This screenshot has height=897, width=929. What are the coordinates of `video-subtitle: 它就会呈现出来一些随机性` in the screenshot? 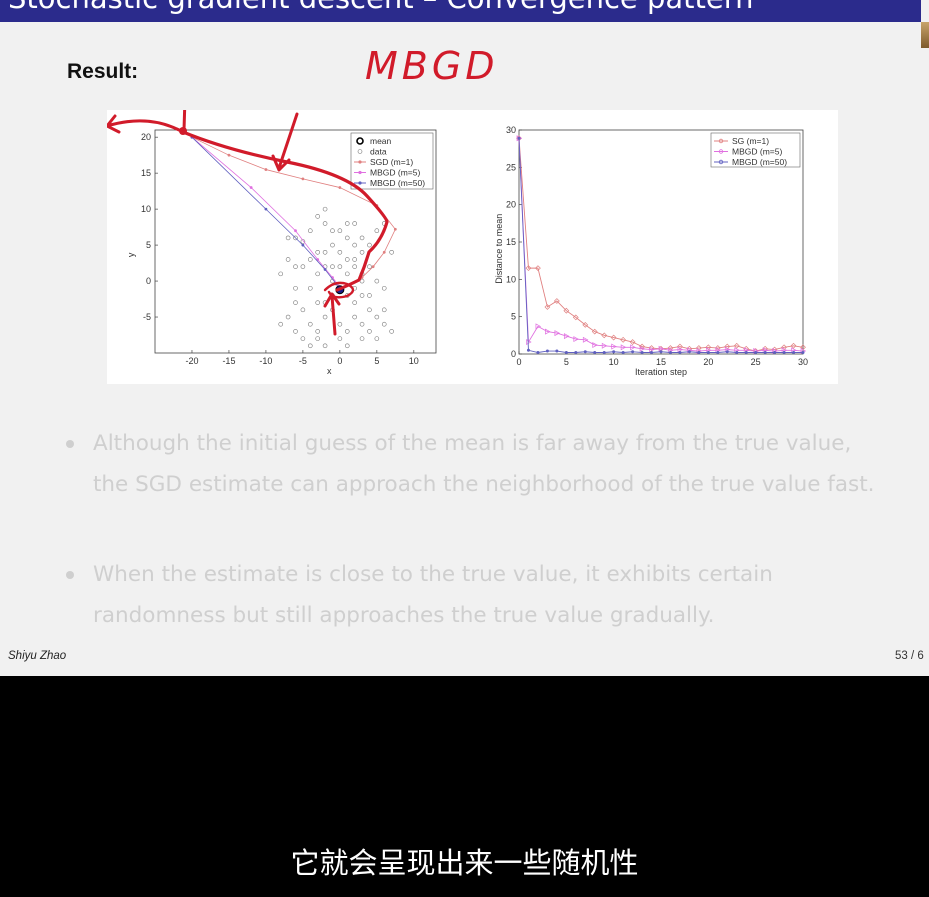 It's located at (464, 863).